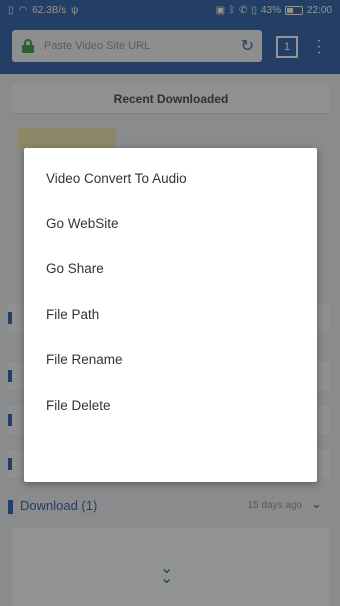 The width and height of the screenshot is (340, 606). I want to click on menu-item-file-path: File Path, so click(170, 314).